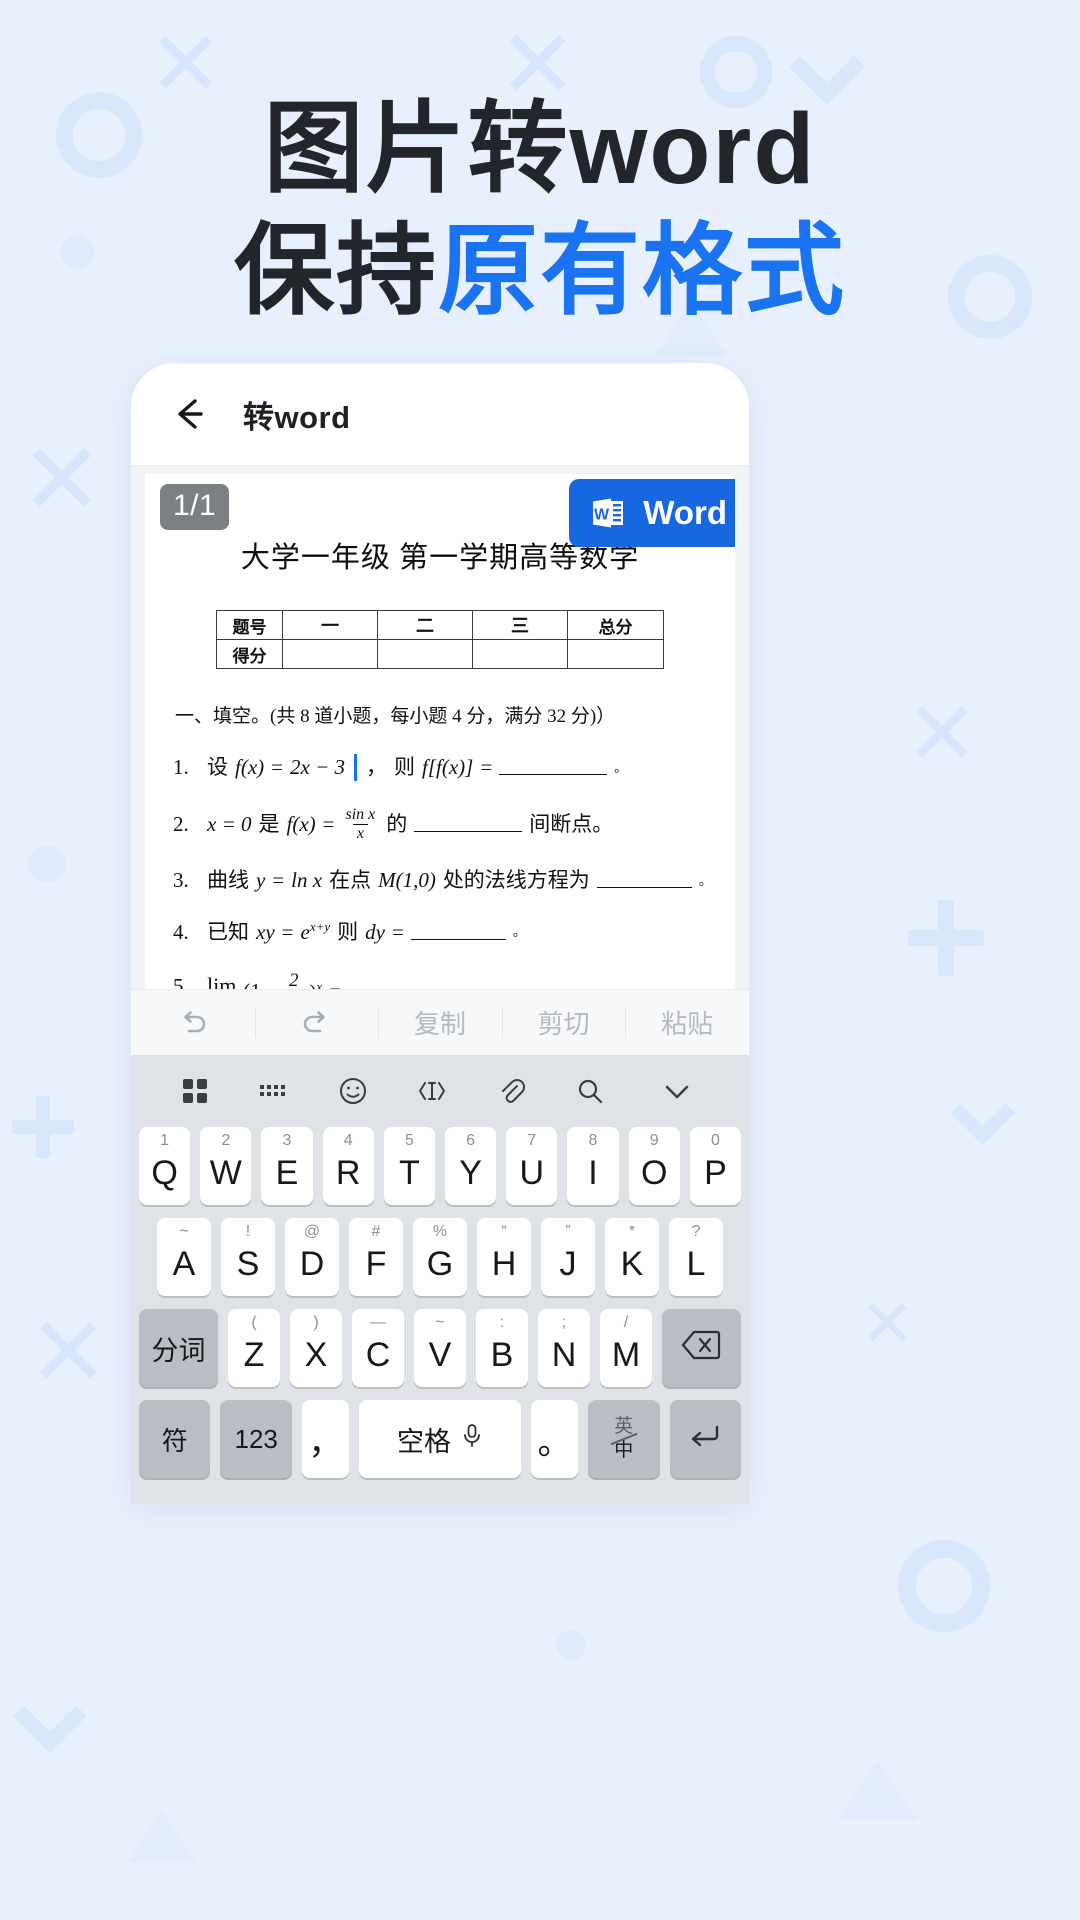  I want to click on undo-icon, so click(193, 1023).